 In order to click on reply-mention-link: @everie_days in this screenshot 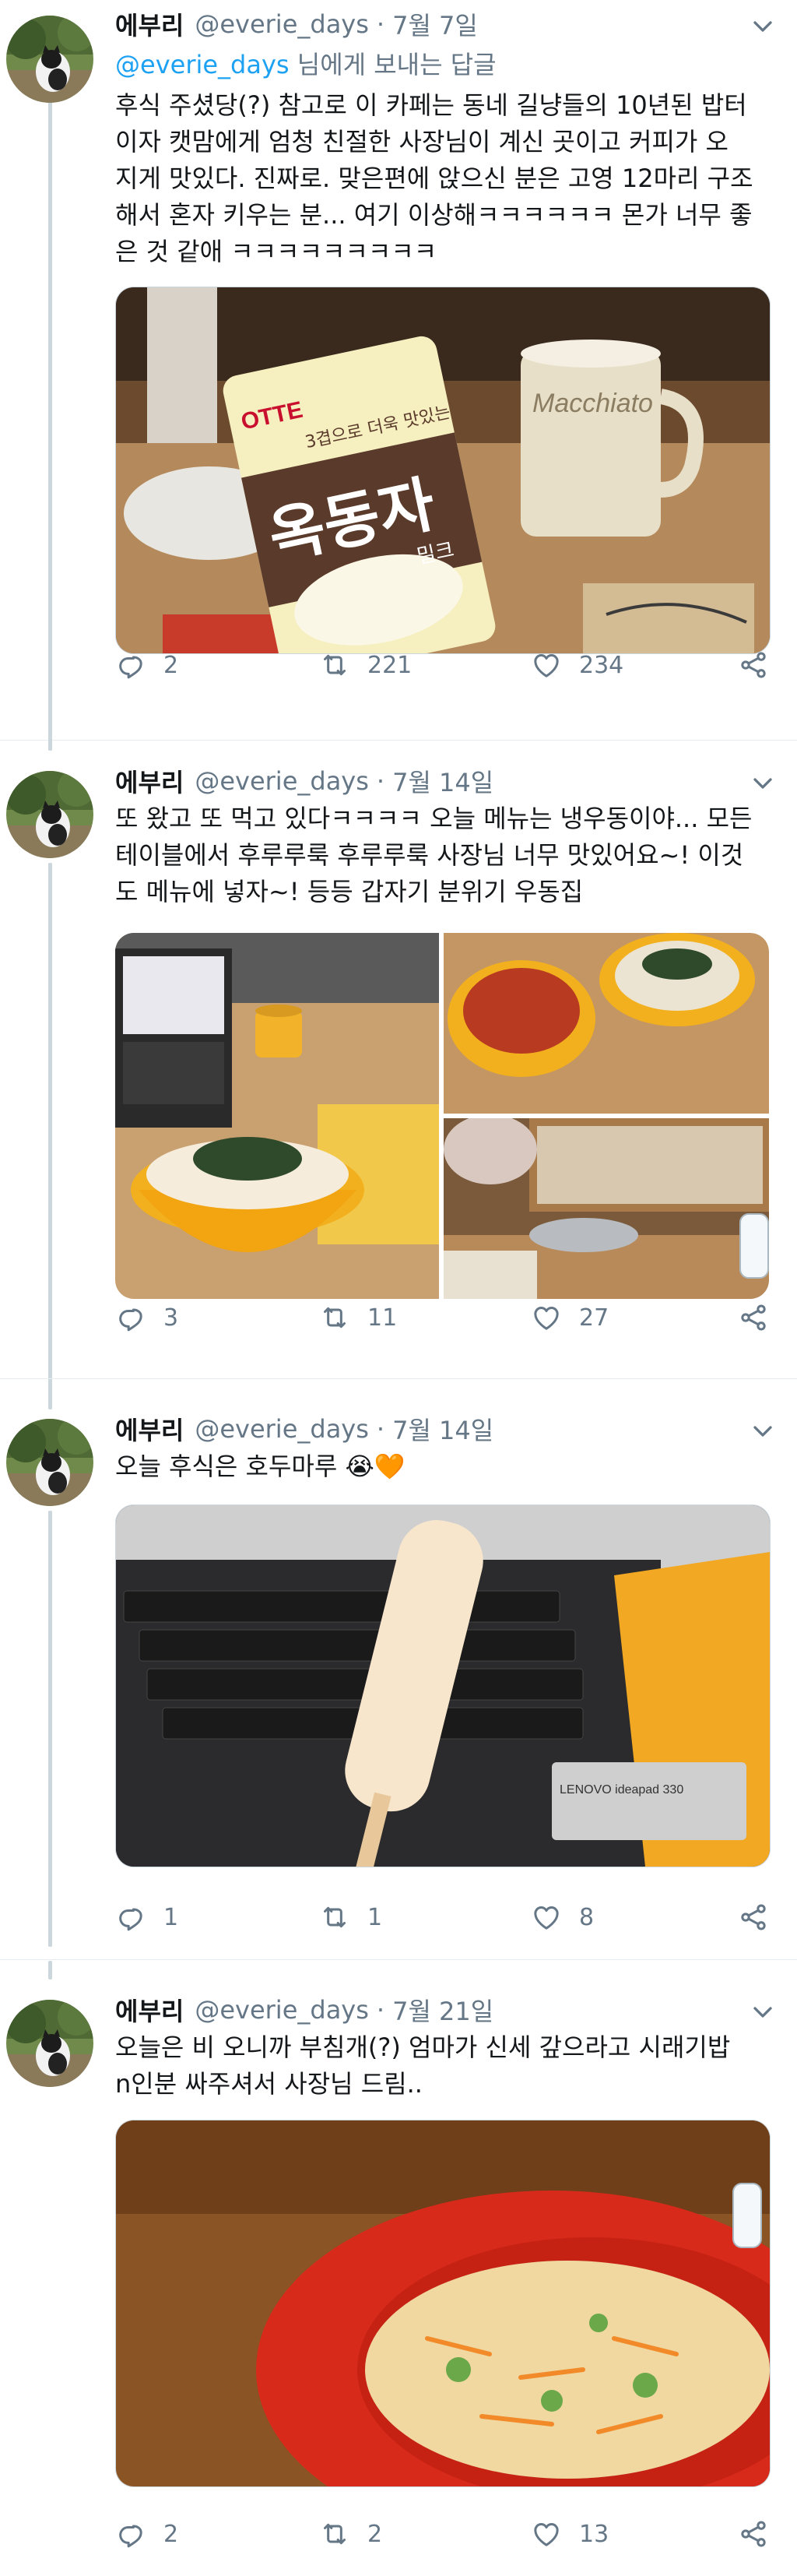, I will do `click(202, 64)`.